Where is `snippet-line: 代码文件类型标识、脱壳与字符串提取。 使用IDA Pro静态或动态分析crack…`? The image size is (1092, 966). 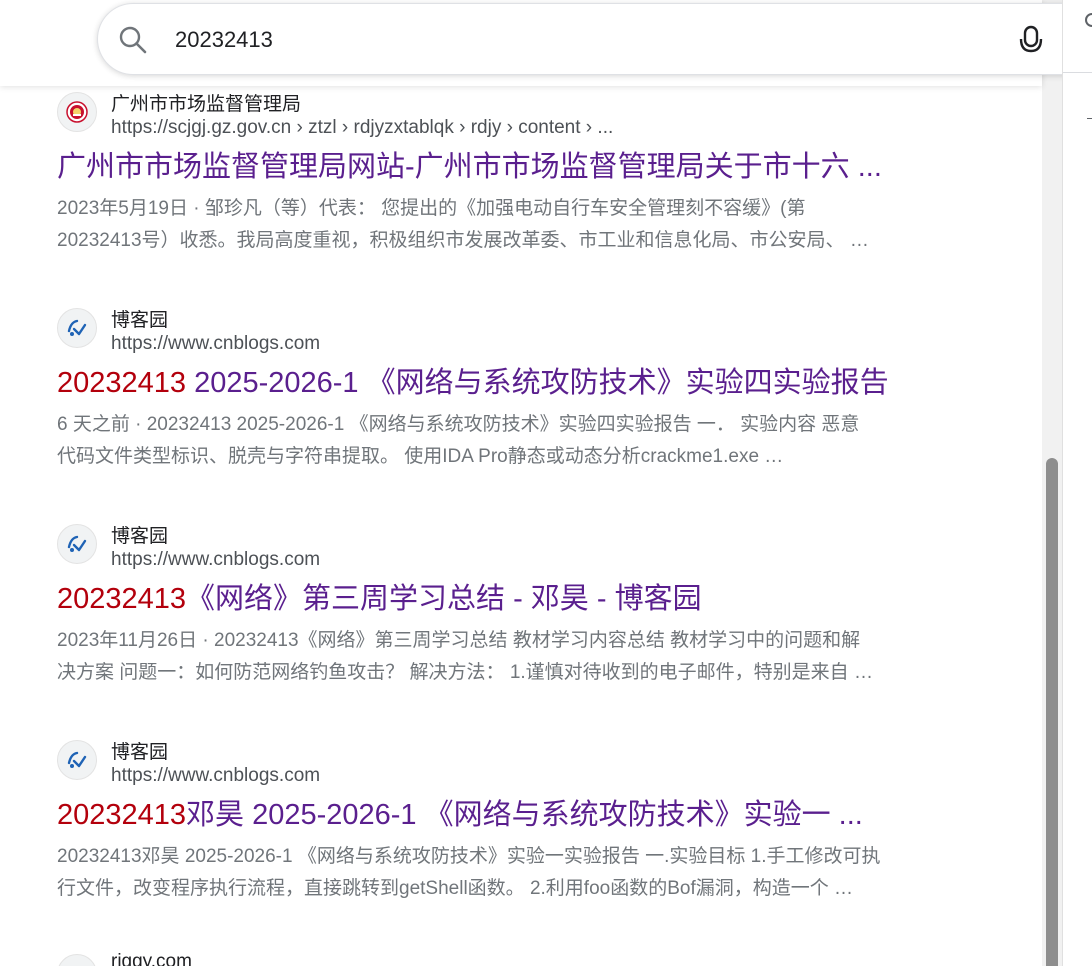
snippet-line: 代码文件类型标识、脱壳与字符串提取。 使用IDA Pro静态或动态分析crack… is located at coordinates (420, 456).